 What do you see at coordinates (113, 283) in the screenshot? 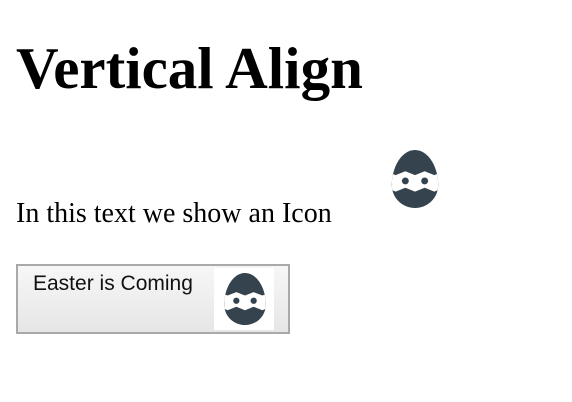
I see `easter-button-label: Easter is Coming` at bounding box center [113, 283].